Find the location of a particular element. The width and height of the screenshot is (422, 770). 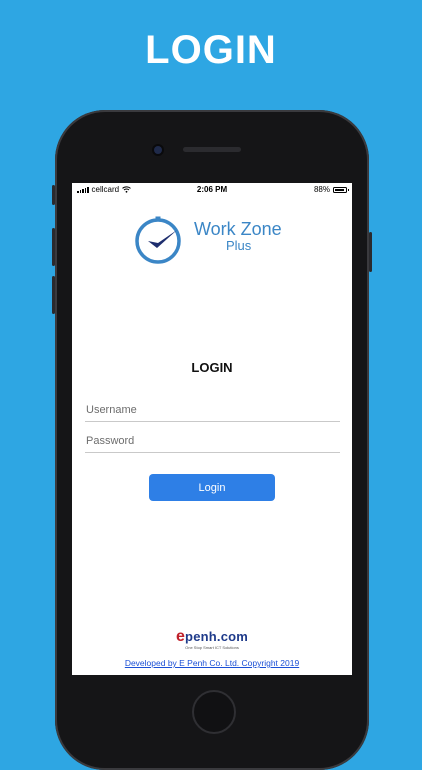

status-bar: cellcard 2:06 PM 88% is located at coordinates (212, 190).